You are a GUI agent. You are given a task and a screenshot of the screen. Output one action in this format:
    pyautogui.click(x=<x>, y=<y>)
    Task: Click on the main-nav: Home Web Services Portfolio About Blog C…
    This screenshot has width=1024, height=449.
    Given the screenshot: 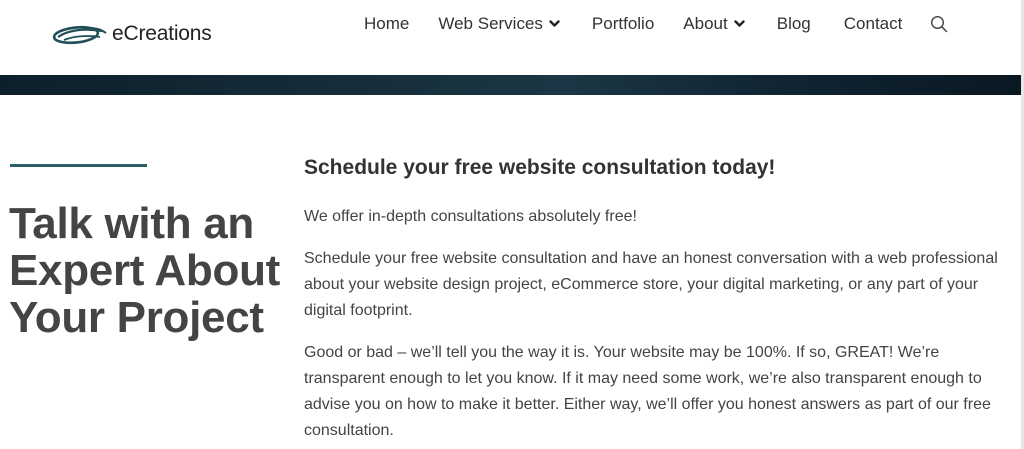 What is the action you would take?
    pyautogui.click(x=656, y=24)
    